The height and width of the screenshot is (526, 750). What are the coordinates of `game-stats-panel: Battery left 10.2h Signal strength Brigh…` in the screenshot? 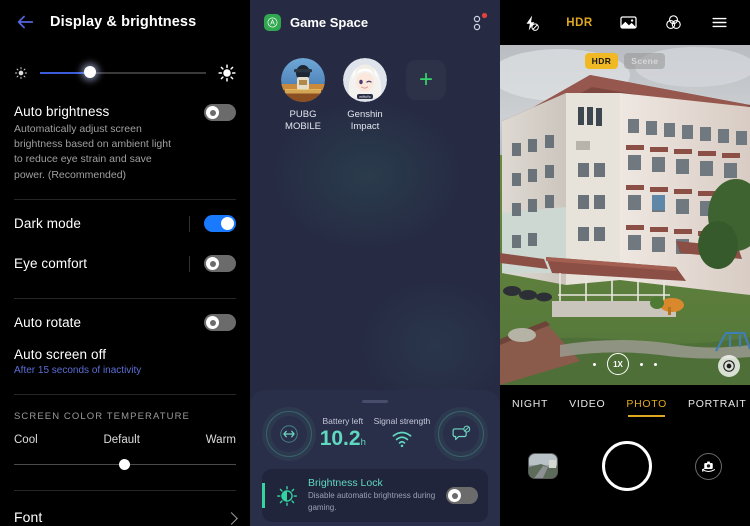 It's located at (375, 458).